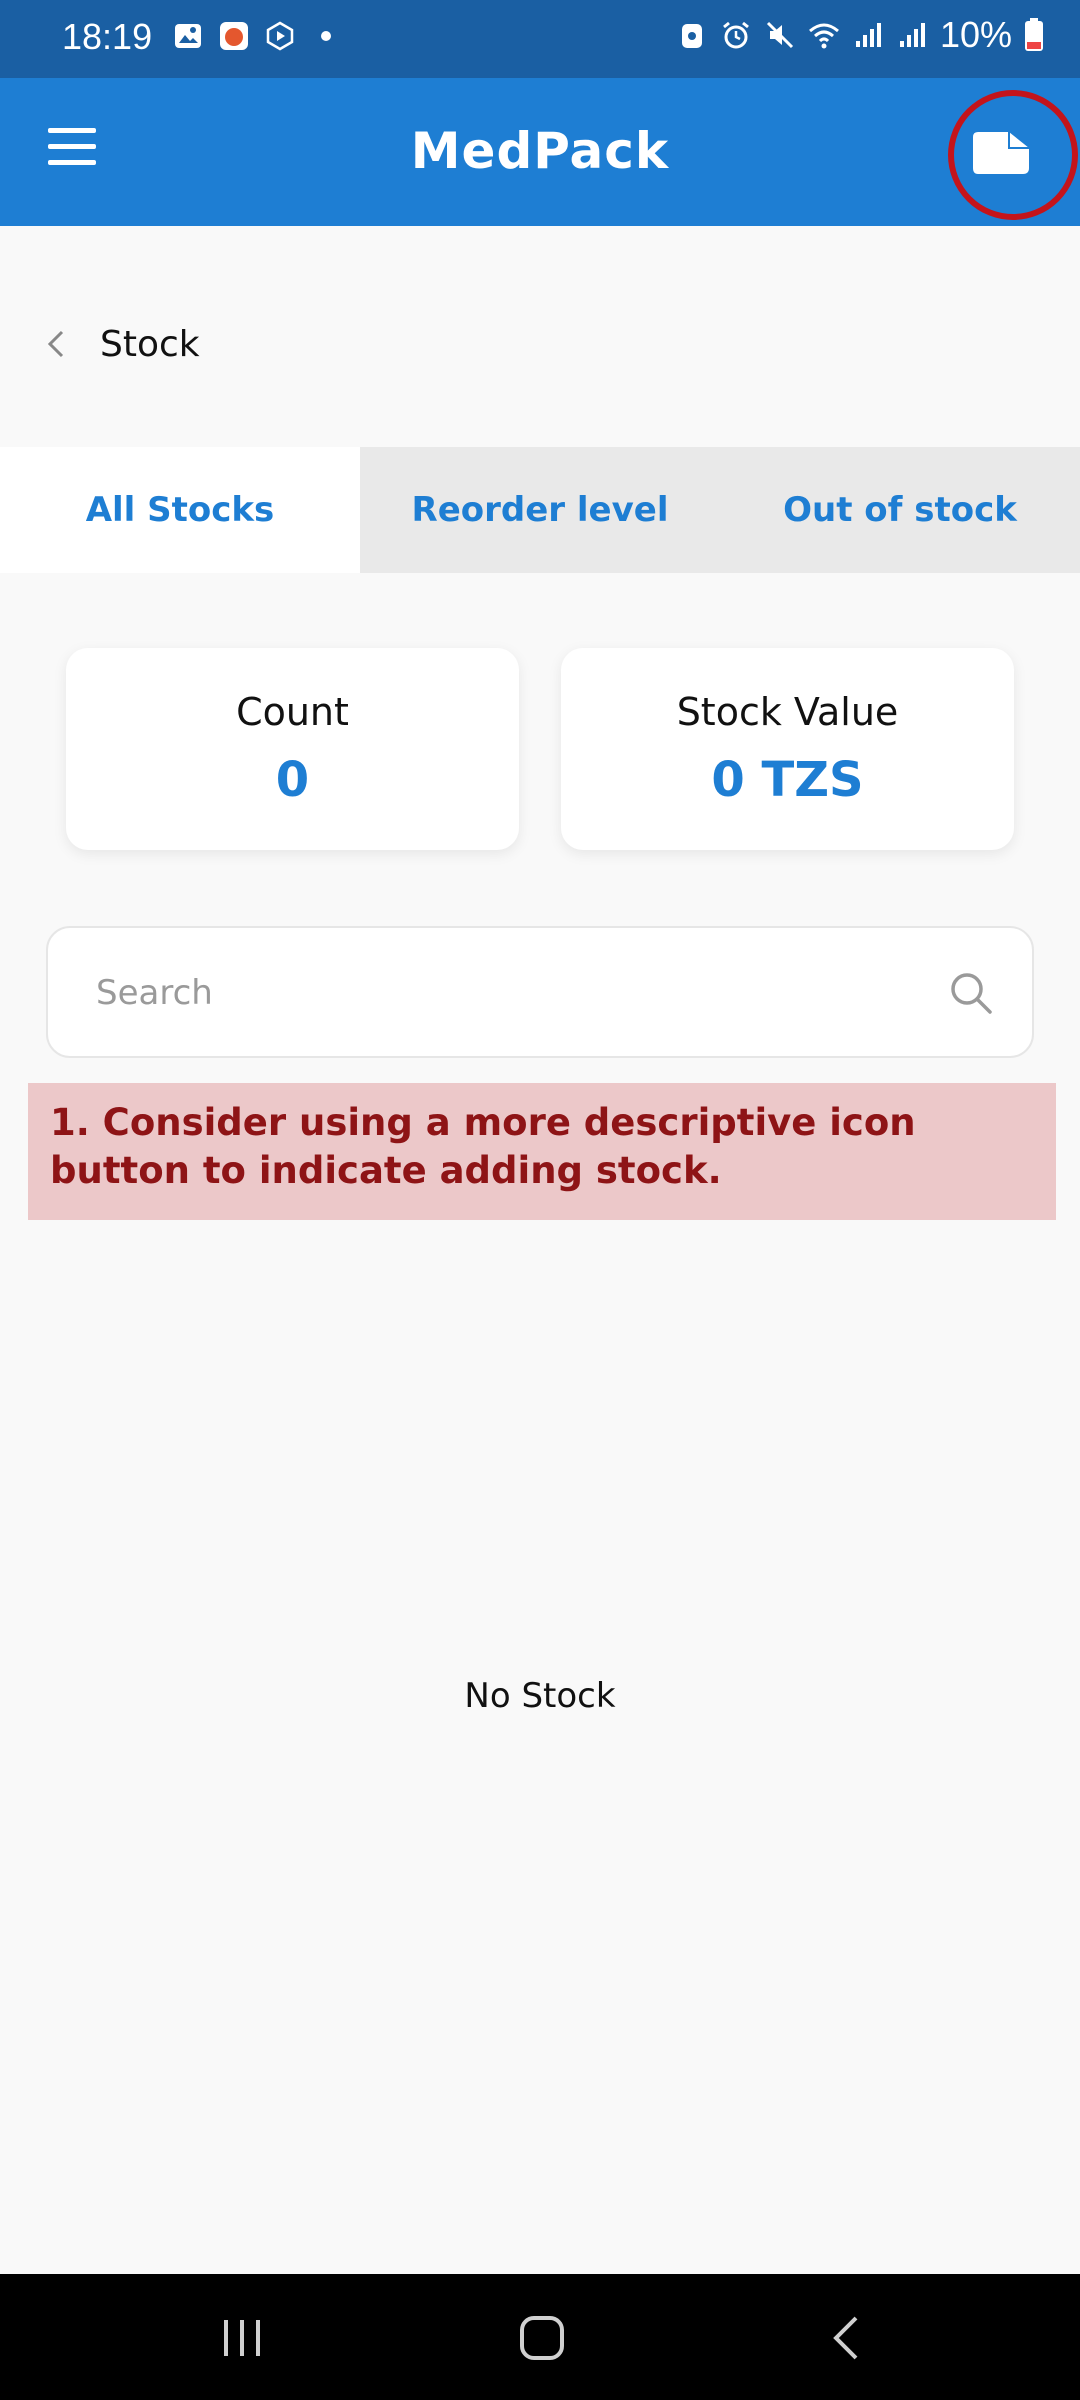  I want to click on media-icon, so click(280, 36).